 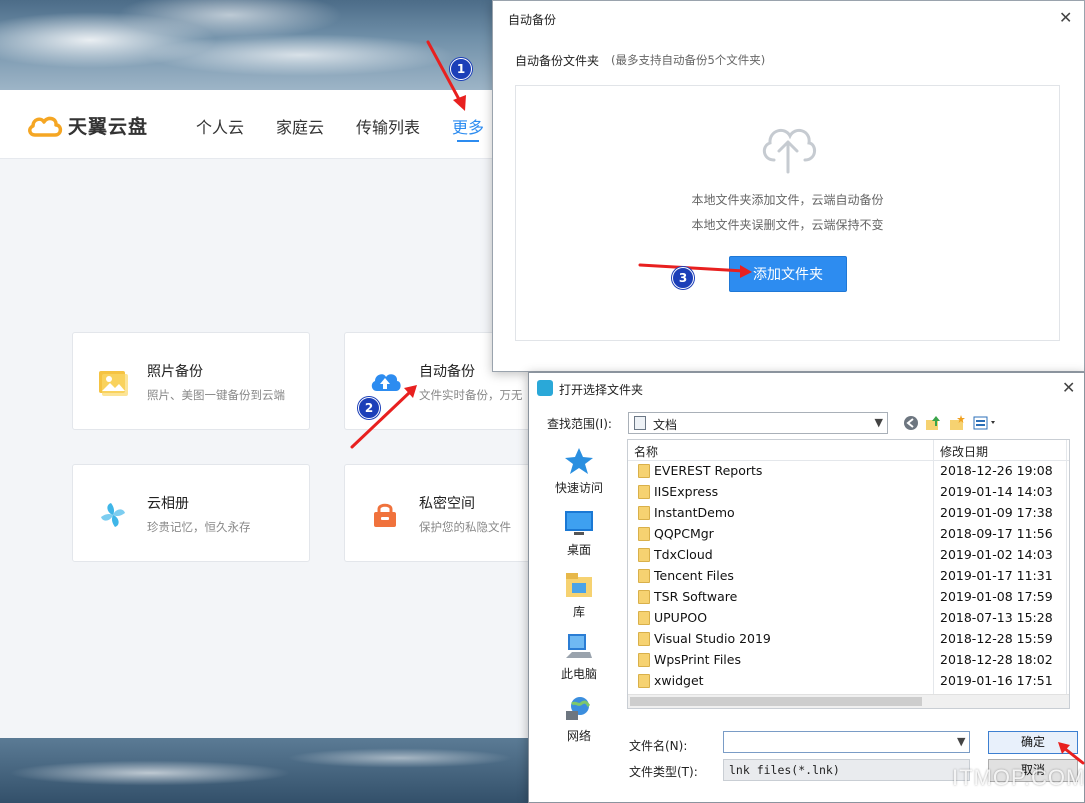 What do you see at coordinates (848, 513) in the screenshot?
I see `table-row: InstantDemo 2019-01-09 17:38` at bounding box center [848, 513].